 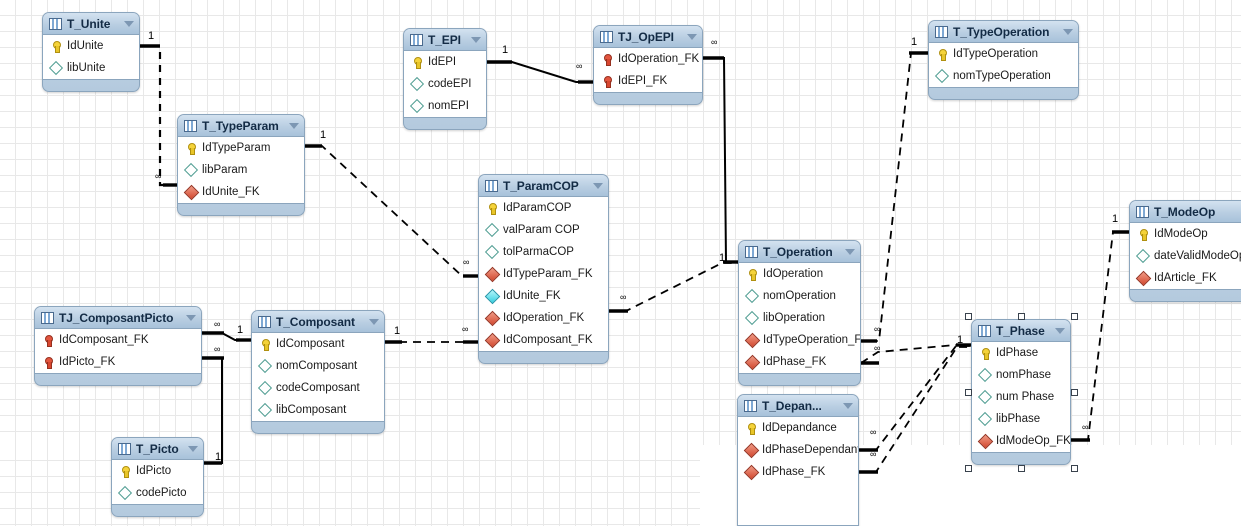 I want to click on field-row: libPhase, so click(x=1021, y=419).